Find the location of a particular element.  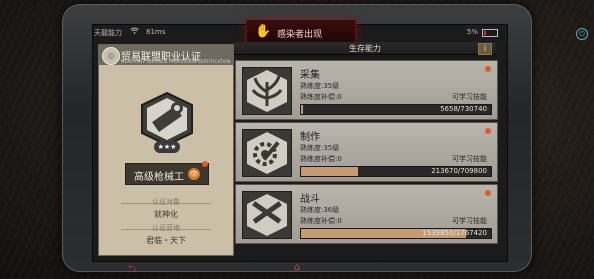

target-value: 就神化 is located at coordinates (166, 214).